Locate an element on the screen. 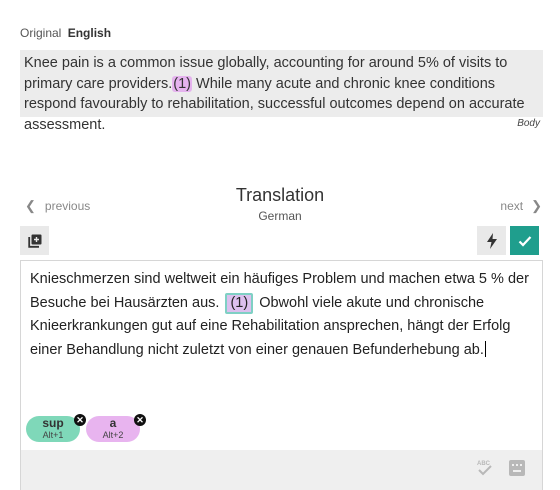 The image size is (560, 490). spellcheck-icon: ABC is located at coordinates (485, 468).